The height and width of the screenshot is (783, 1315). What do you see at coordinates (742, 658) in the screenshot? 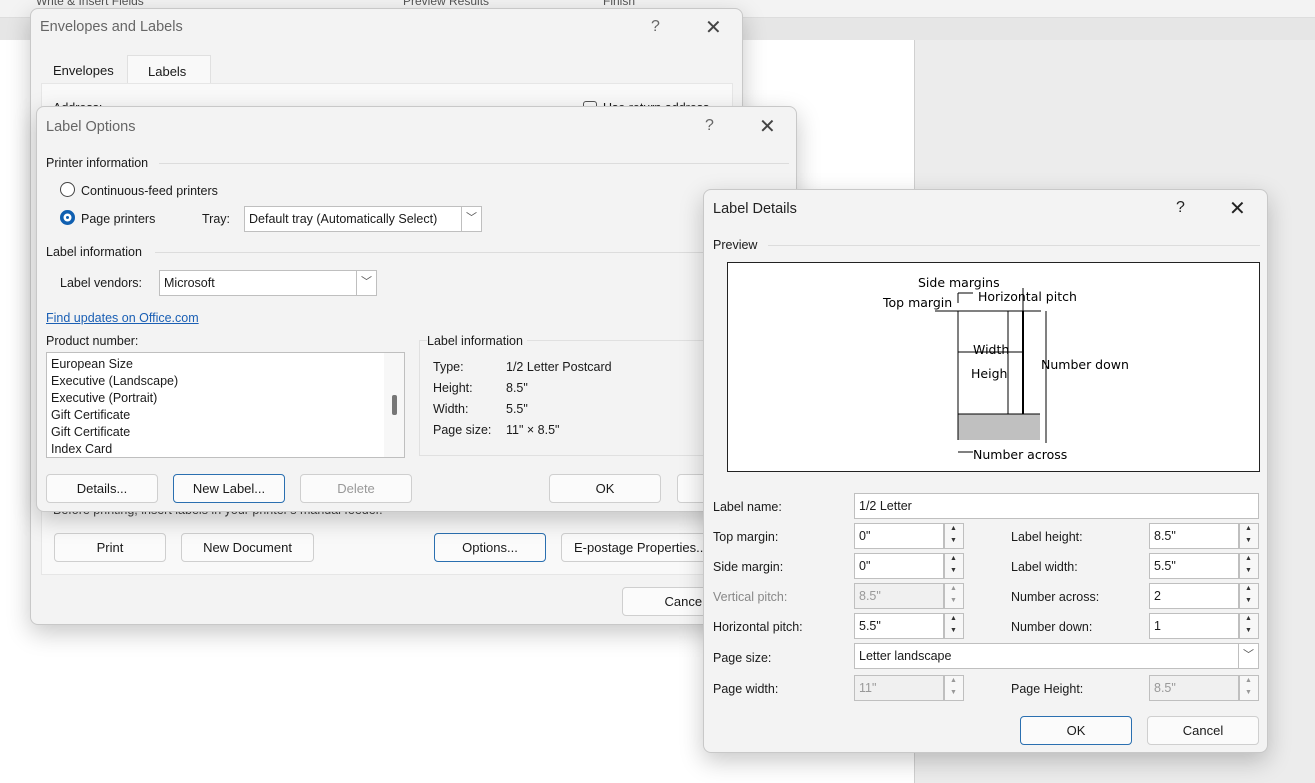
I see `page-size-label: Page size:` at bounding box center [742, 658].